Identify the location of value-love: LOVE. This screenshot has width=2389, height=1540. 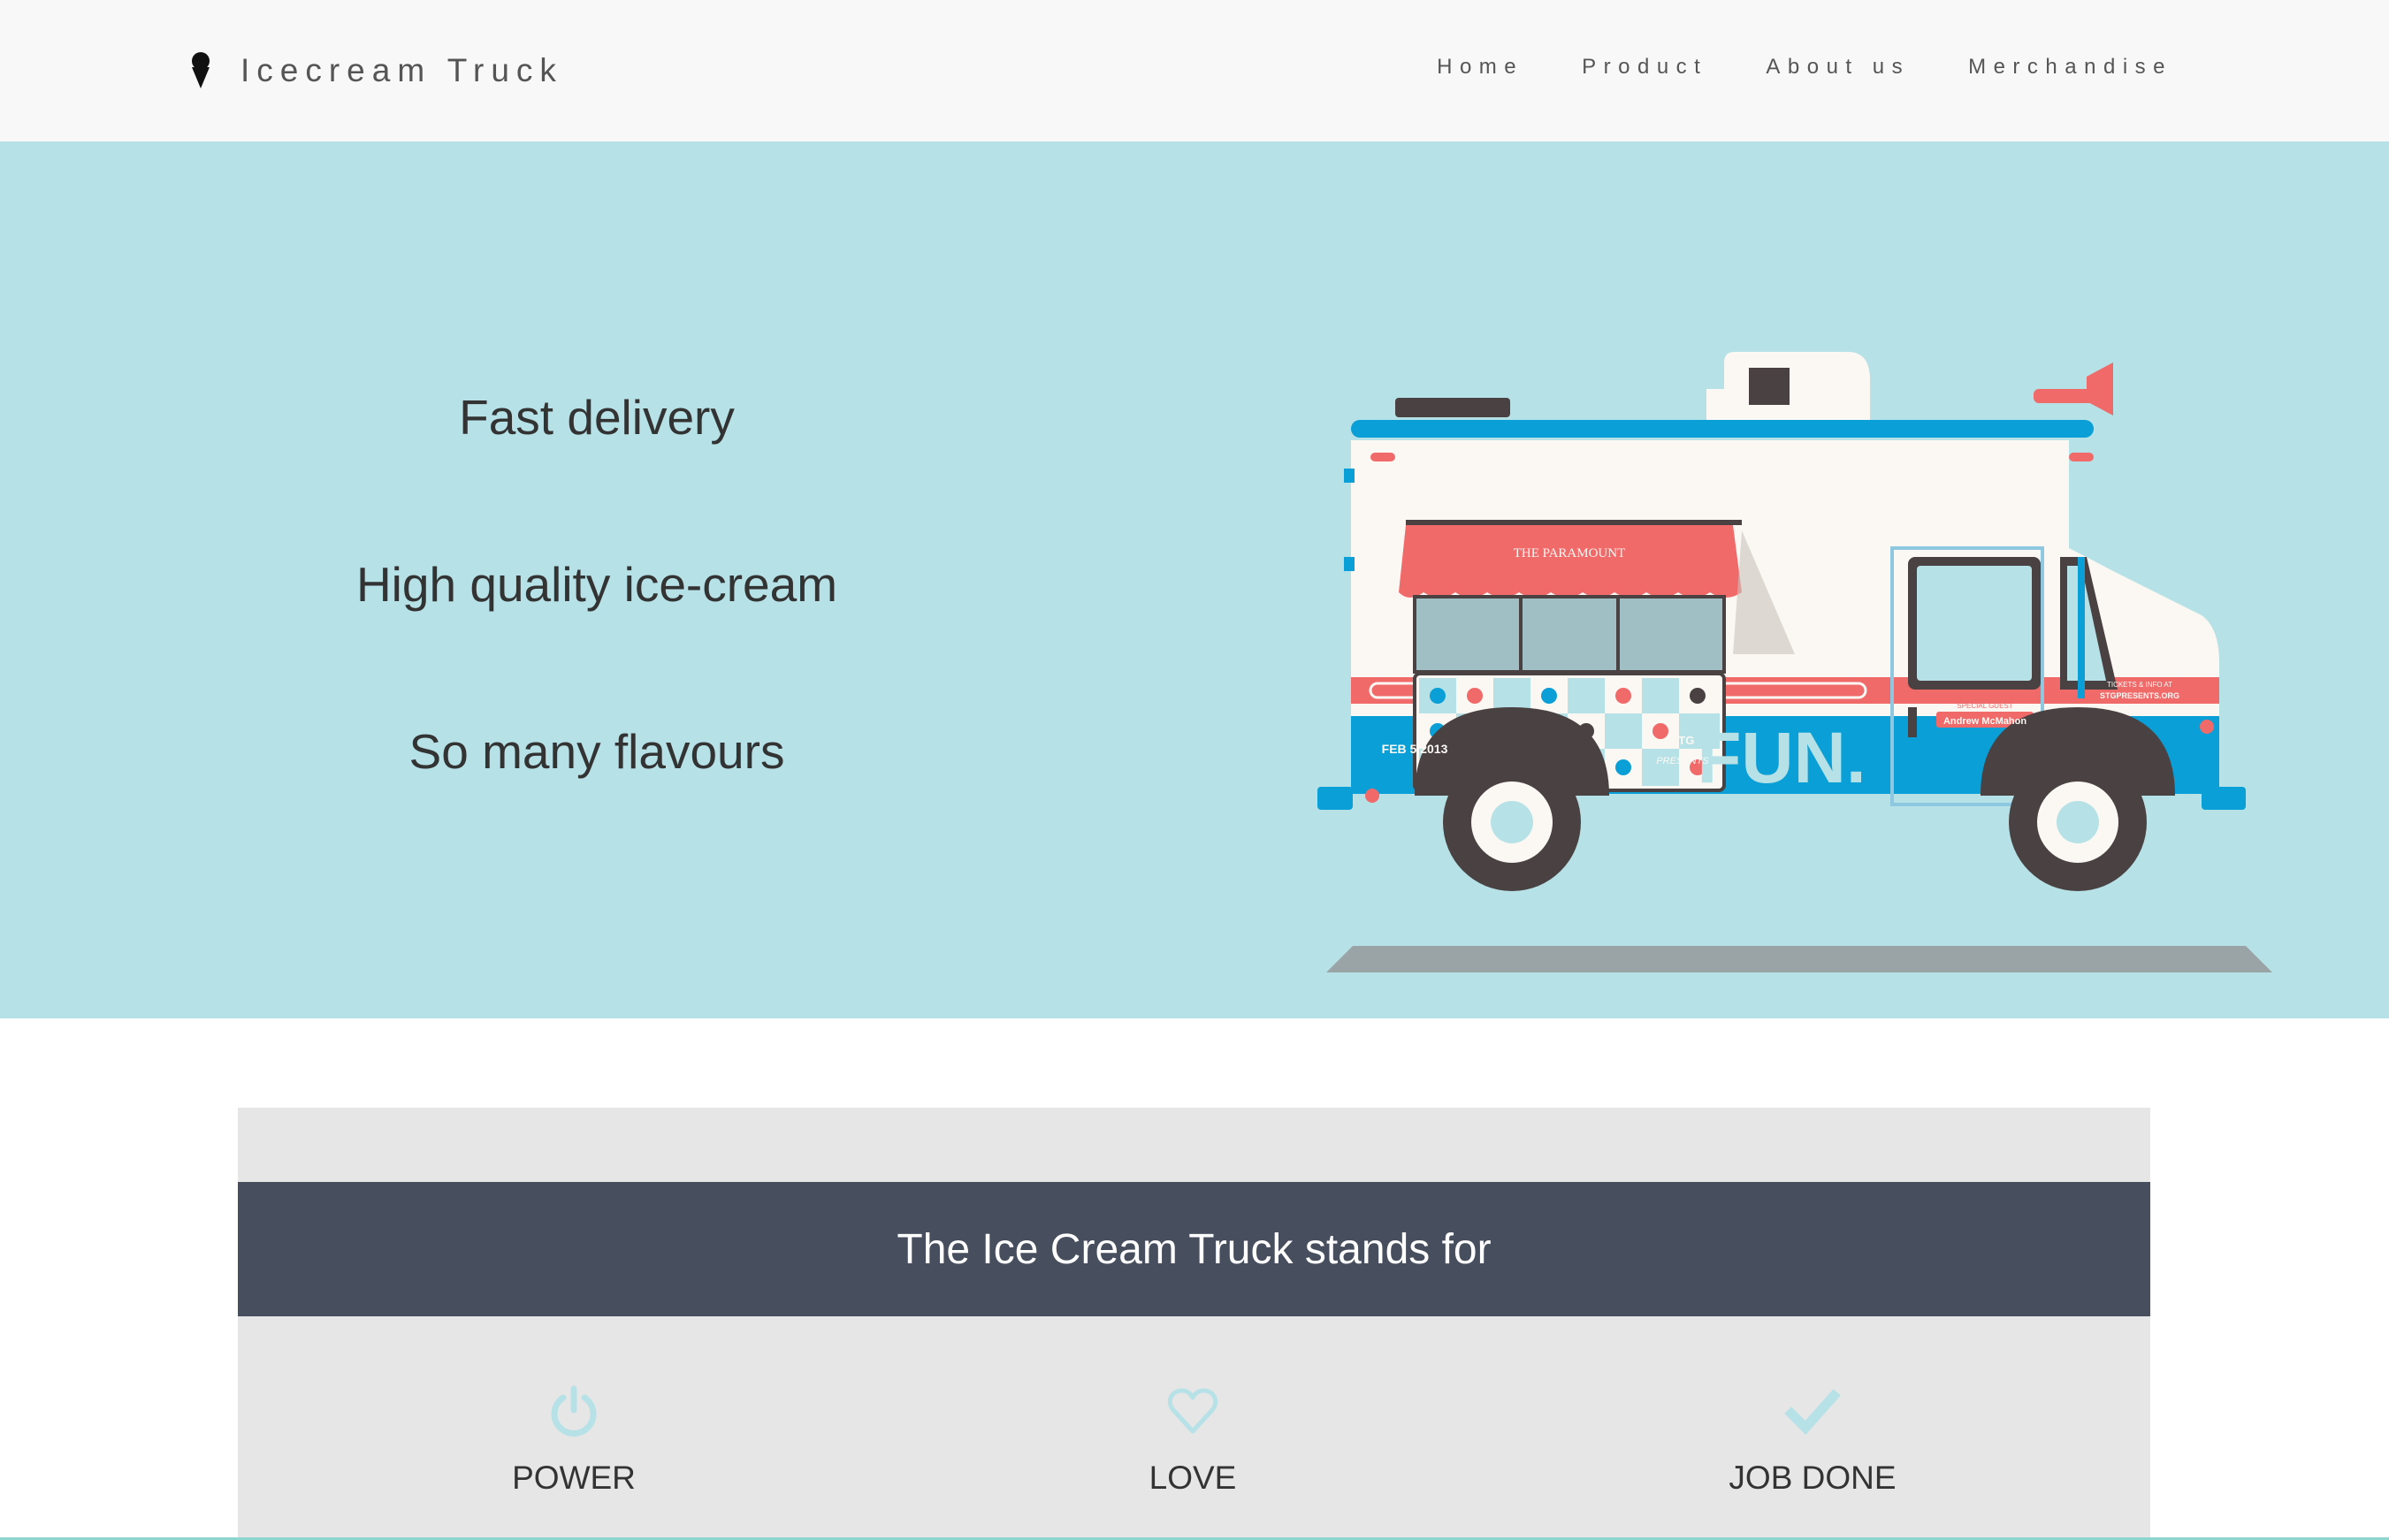
(1193, 1441).